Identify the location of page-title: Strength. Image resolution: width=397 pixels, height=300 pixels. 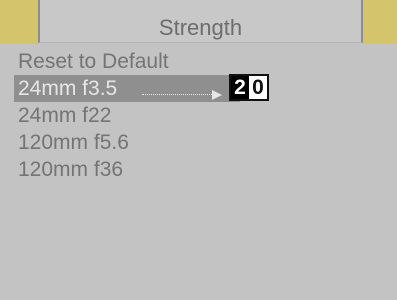
(200, 27).